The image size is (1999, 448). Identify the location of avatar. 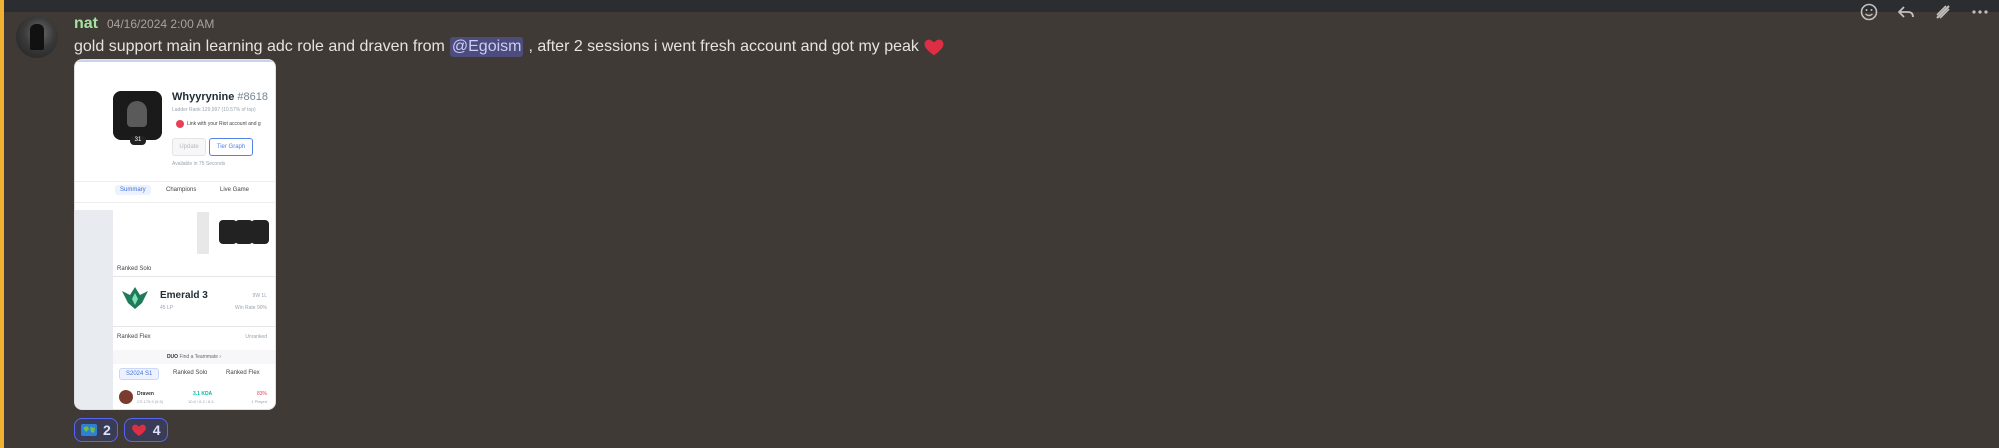
(37, 37).